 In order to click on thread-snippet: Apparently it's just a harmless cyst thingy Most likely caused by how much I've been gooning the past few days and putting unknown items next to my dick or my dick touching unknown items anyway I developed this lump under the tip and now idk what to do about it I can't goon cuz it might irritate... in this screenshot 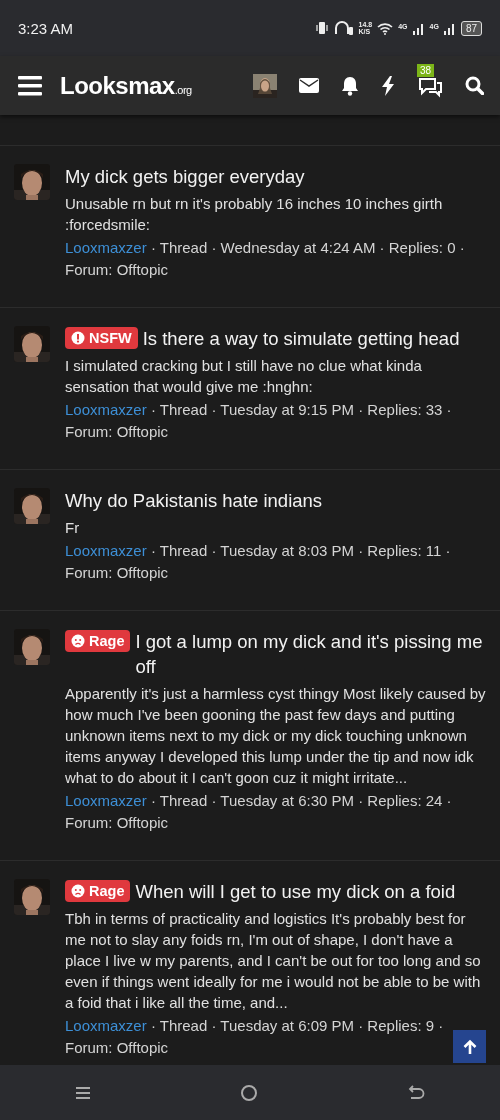, I will do `click(275, 736)`.